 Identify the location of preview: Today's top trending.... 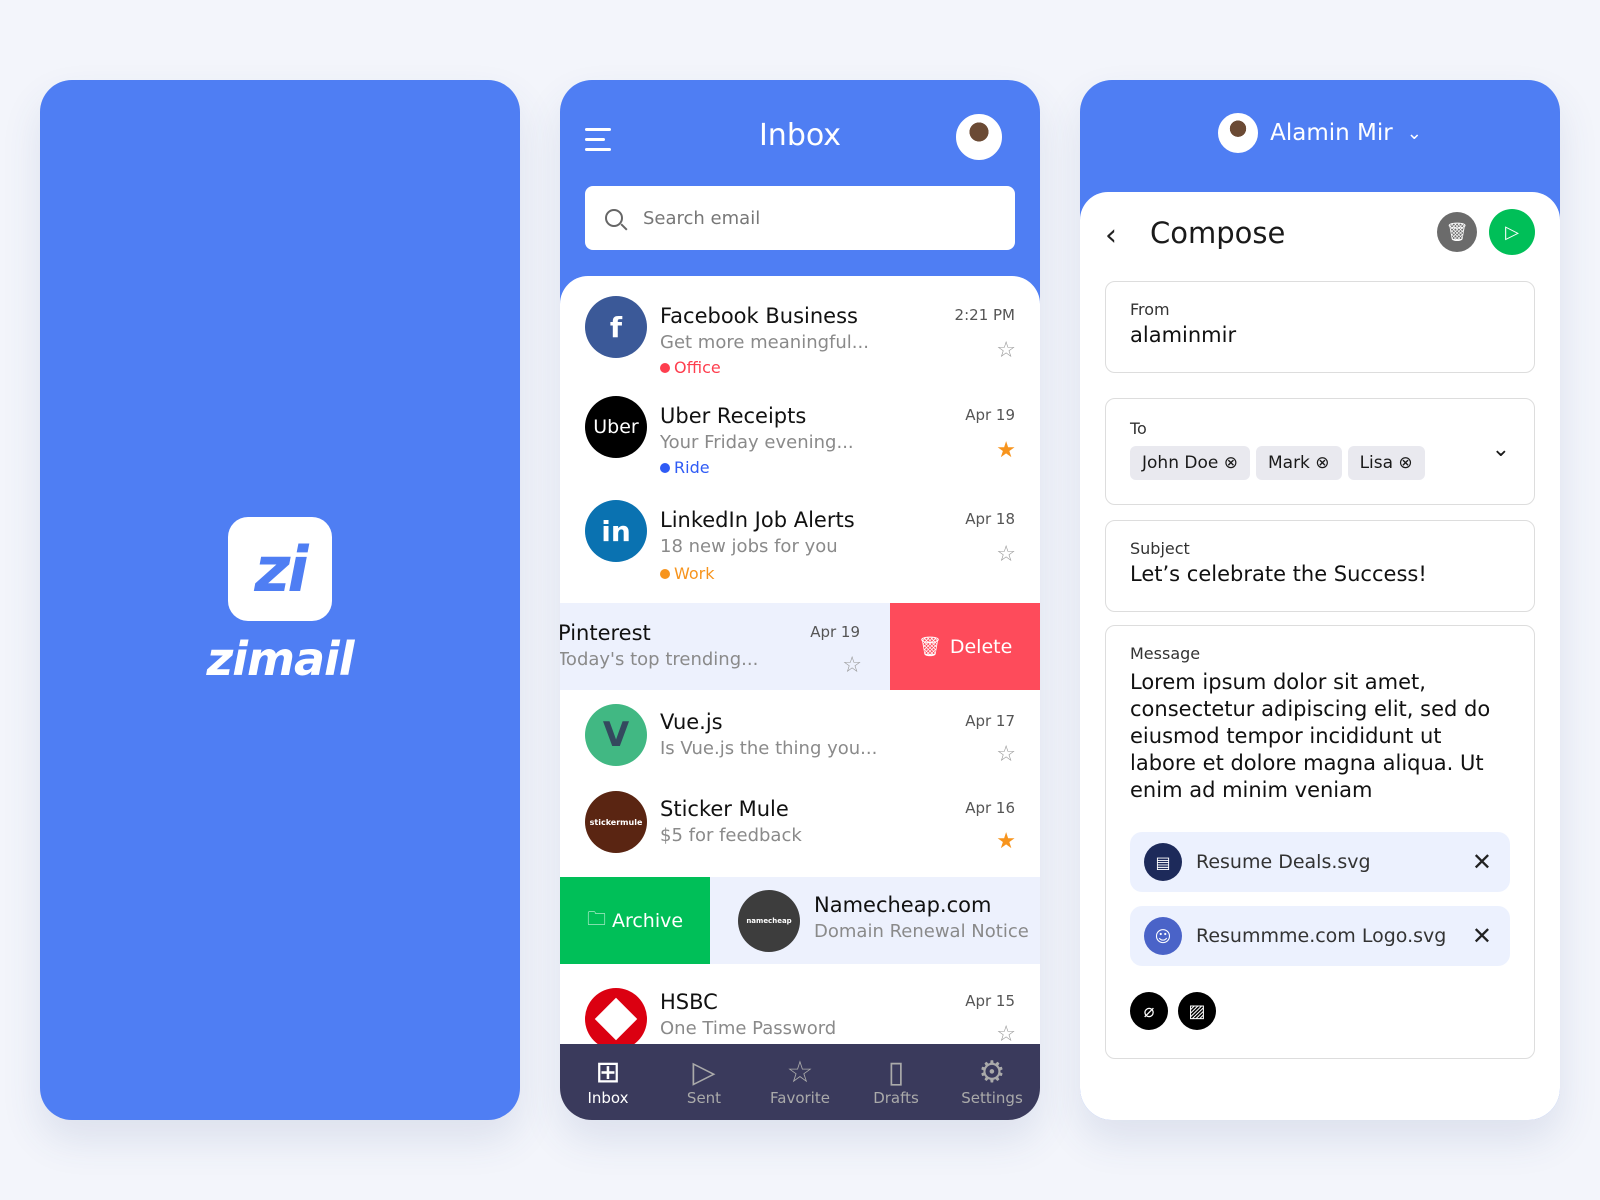
(659, 659).